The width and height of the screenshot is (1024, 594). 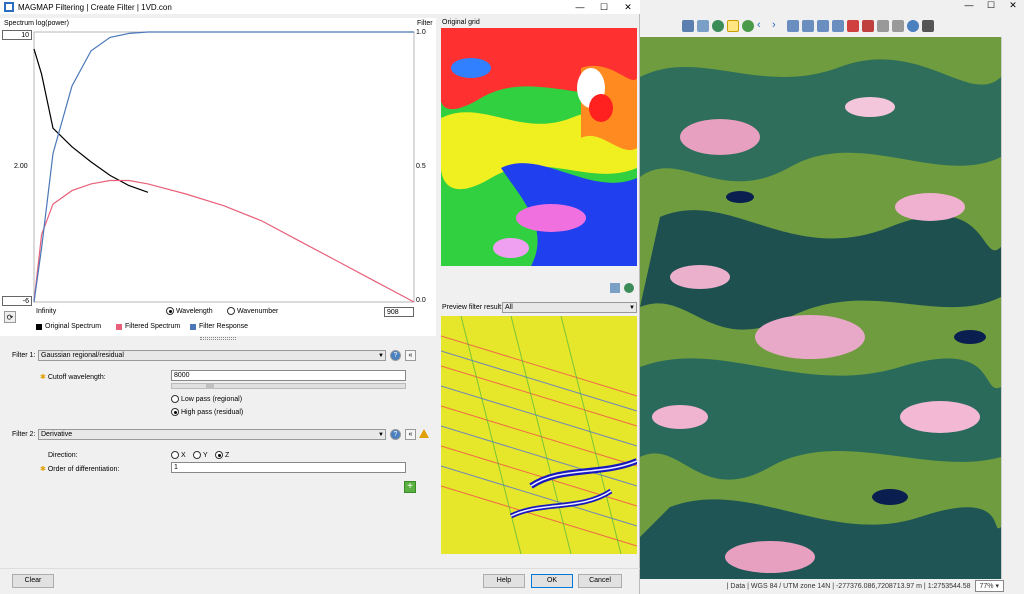 I want to click on background-window-controls: — ☐ ✕, so click(x=991, y=7).